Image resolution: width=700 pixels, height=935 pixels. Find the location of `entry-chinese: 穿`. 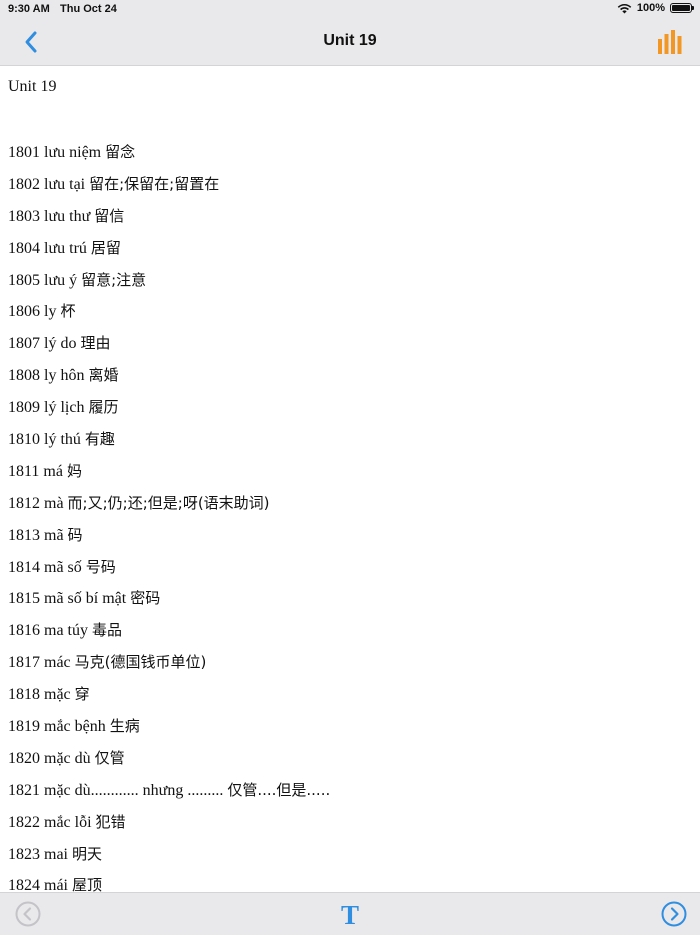

entry-chinese: 穿 is located at coordinates (82, 694).